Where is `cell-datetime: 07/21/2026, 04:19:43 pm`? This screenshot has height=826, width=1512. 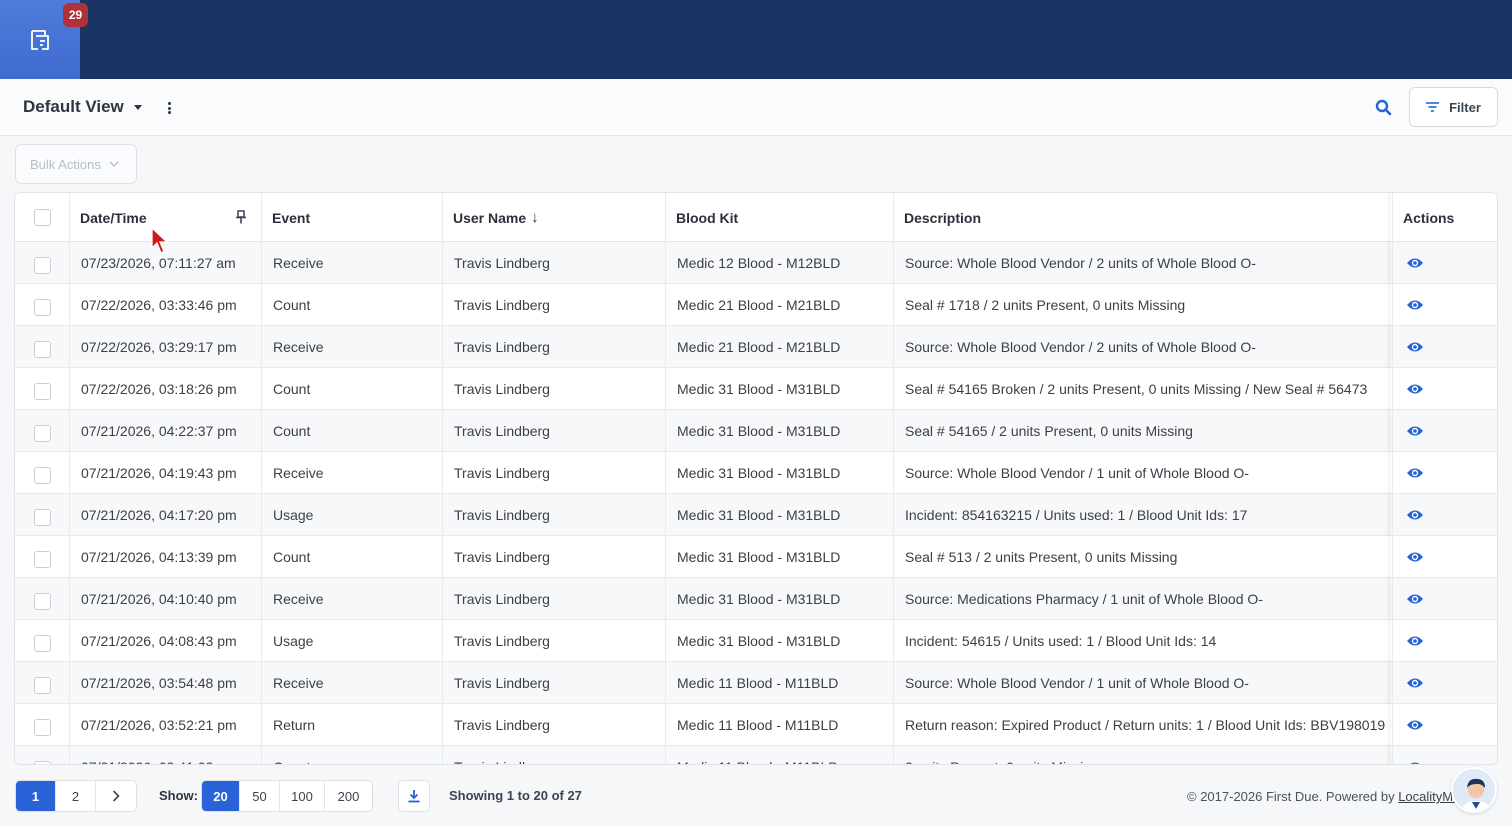
cell-datetime: 07/21/2026, 04:19:43 pm is located at coordinates (166, 473).